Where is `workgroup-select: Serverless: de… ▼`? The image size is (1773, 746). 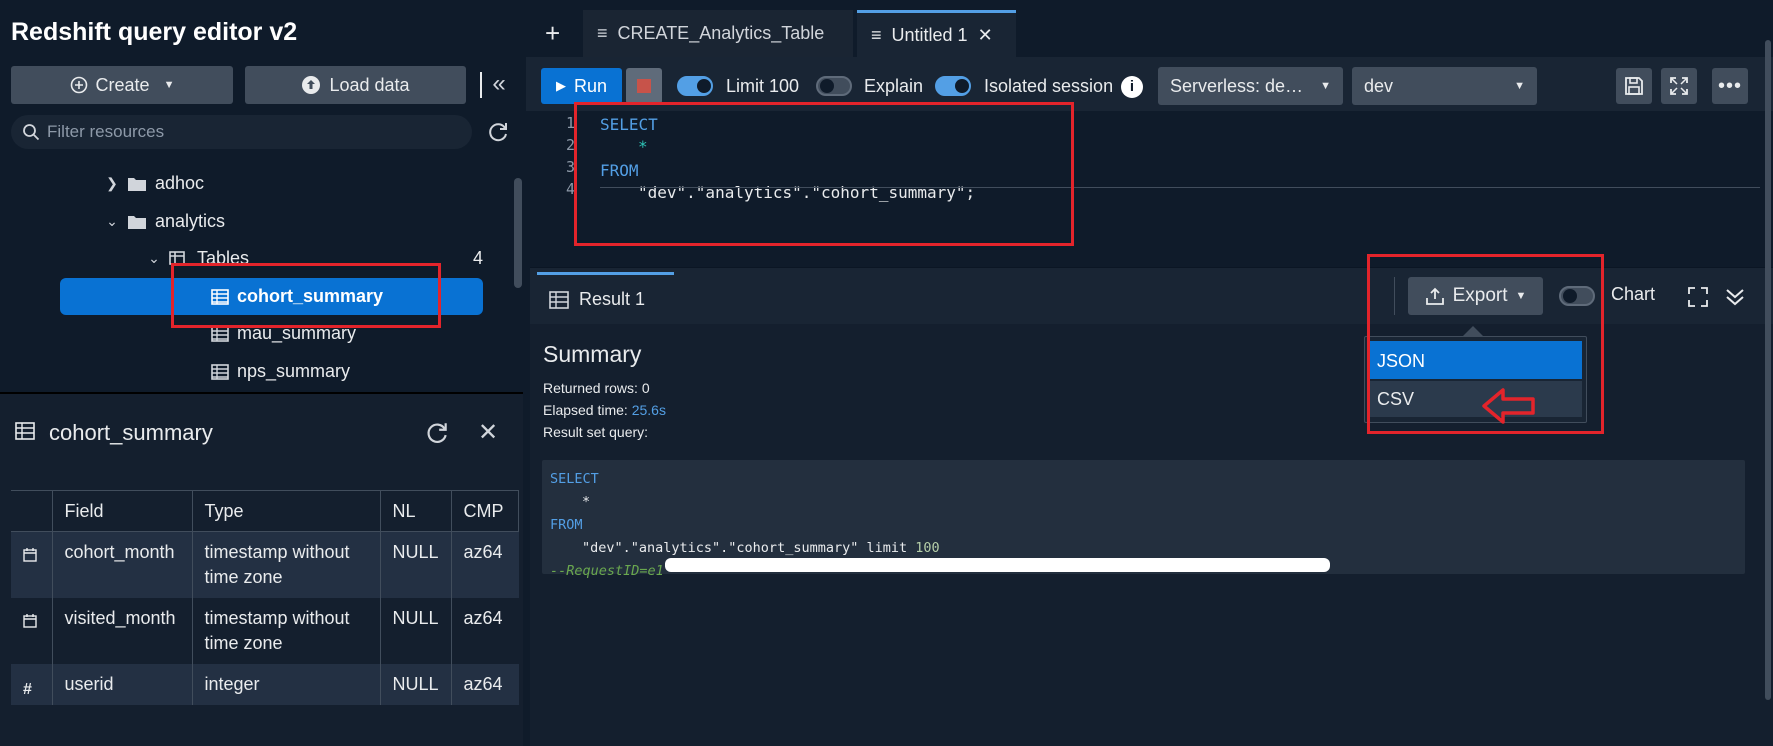 workgroup-select: Serverless: de… ▼ is located at coordinates (1250, 86).